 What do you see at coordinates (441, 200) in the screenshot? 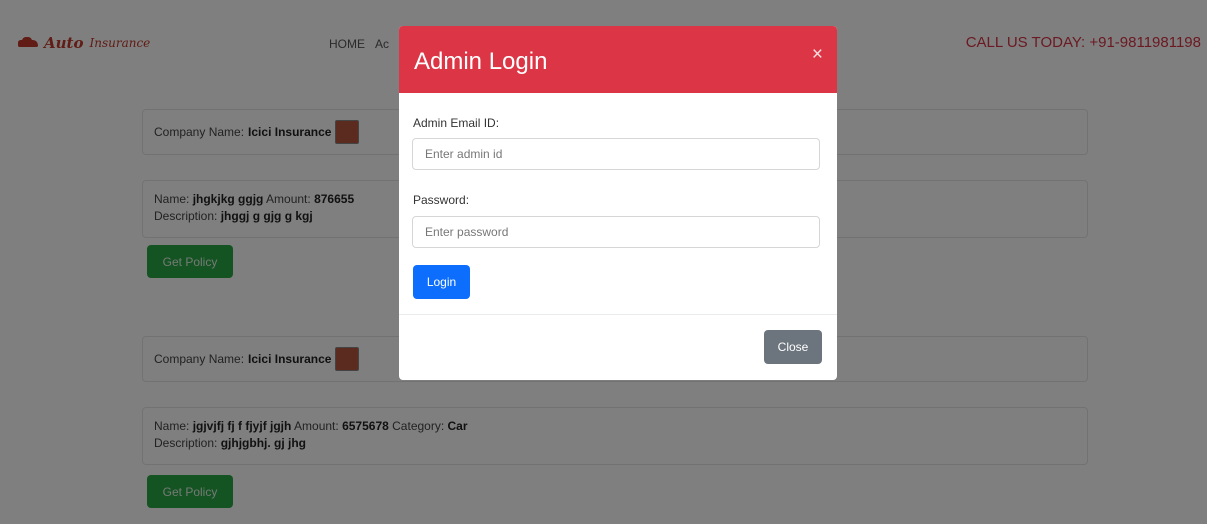
I see `password-label: Password:` at bounding box center [441, 200].